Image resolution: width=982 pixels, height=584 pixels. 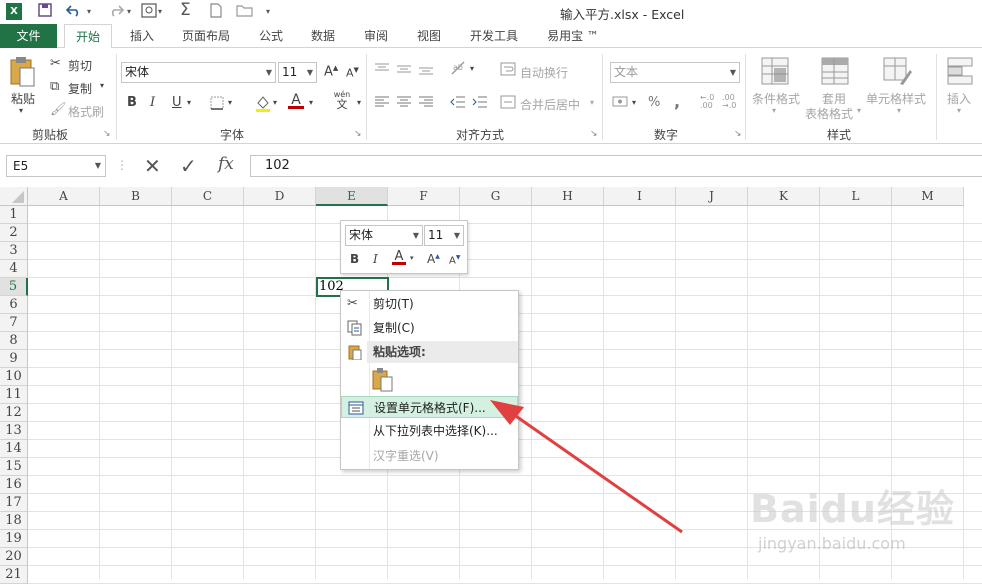 I want to click on redo-dropdown-icon: ▾, so click(x=129, y=16).